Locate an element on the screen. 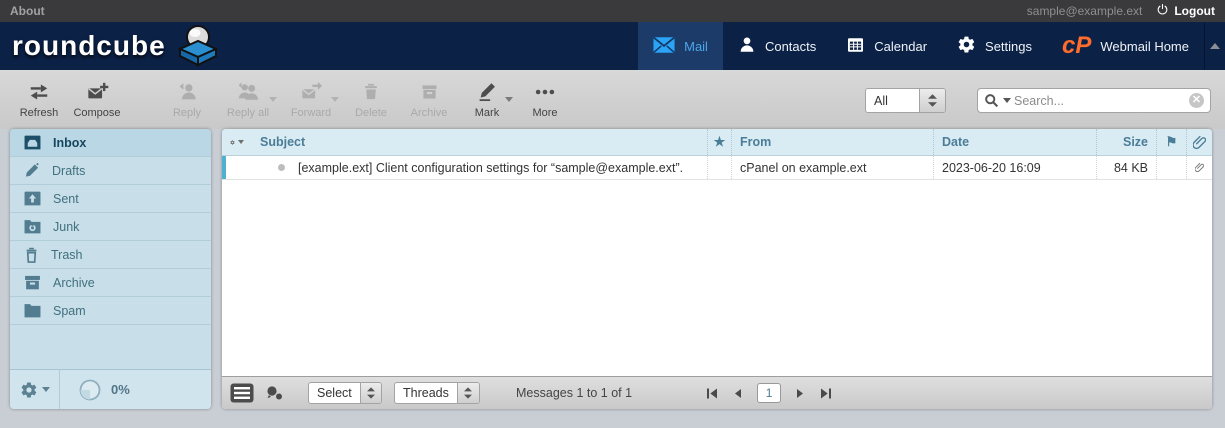  thread-view-button is located at coordinates (274, 393).